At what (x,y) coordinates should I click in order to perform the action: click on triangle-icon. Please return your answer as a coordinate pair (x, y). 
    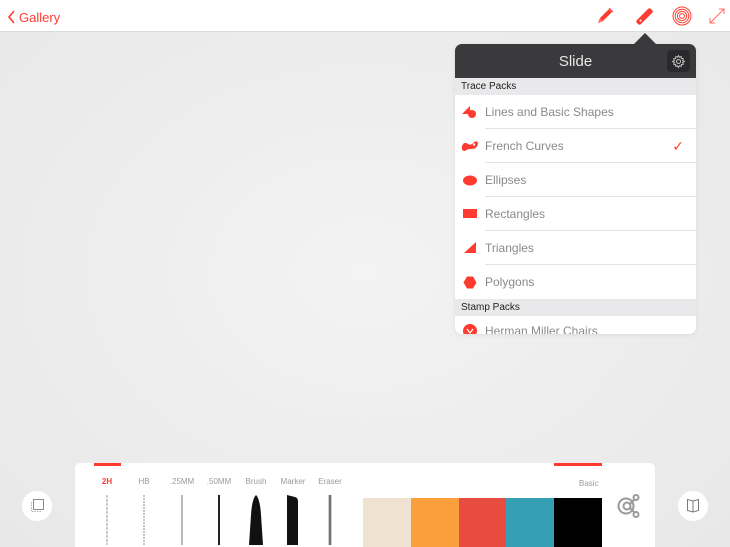
    Looking at the image, I should click on (470, 247).